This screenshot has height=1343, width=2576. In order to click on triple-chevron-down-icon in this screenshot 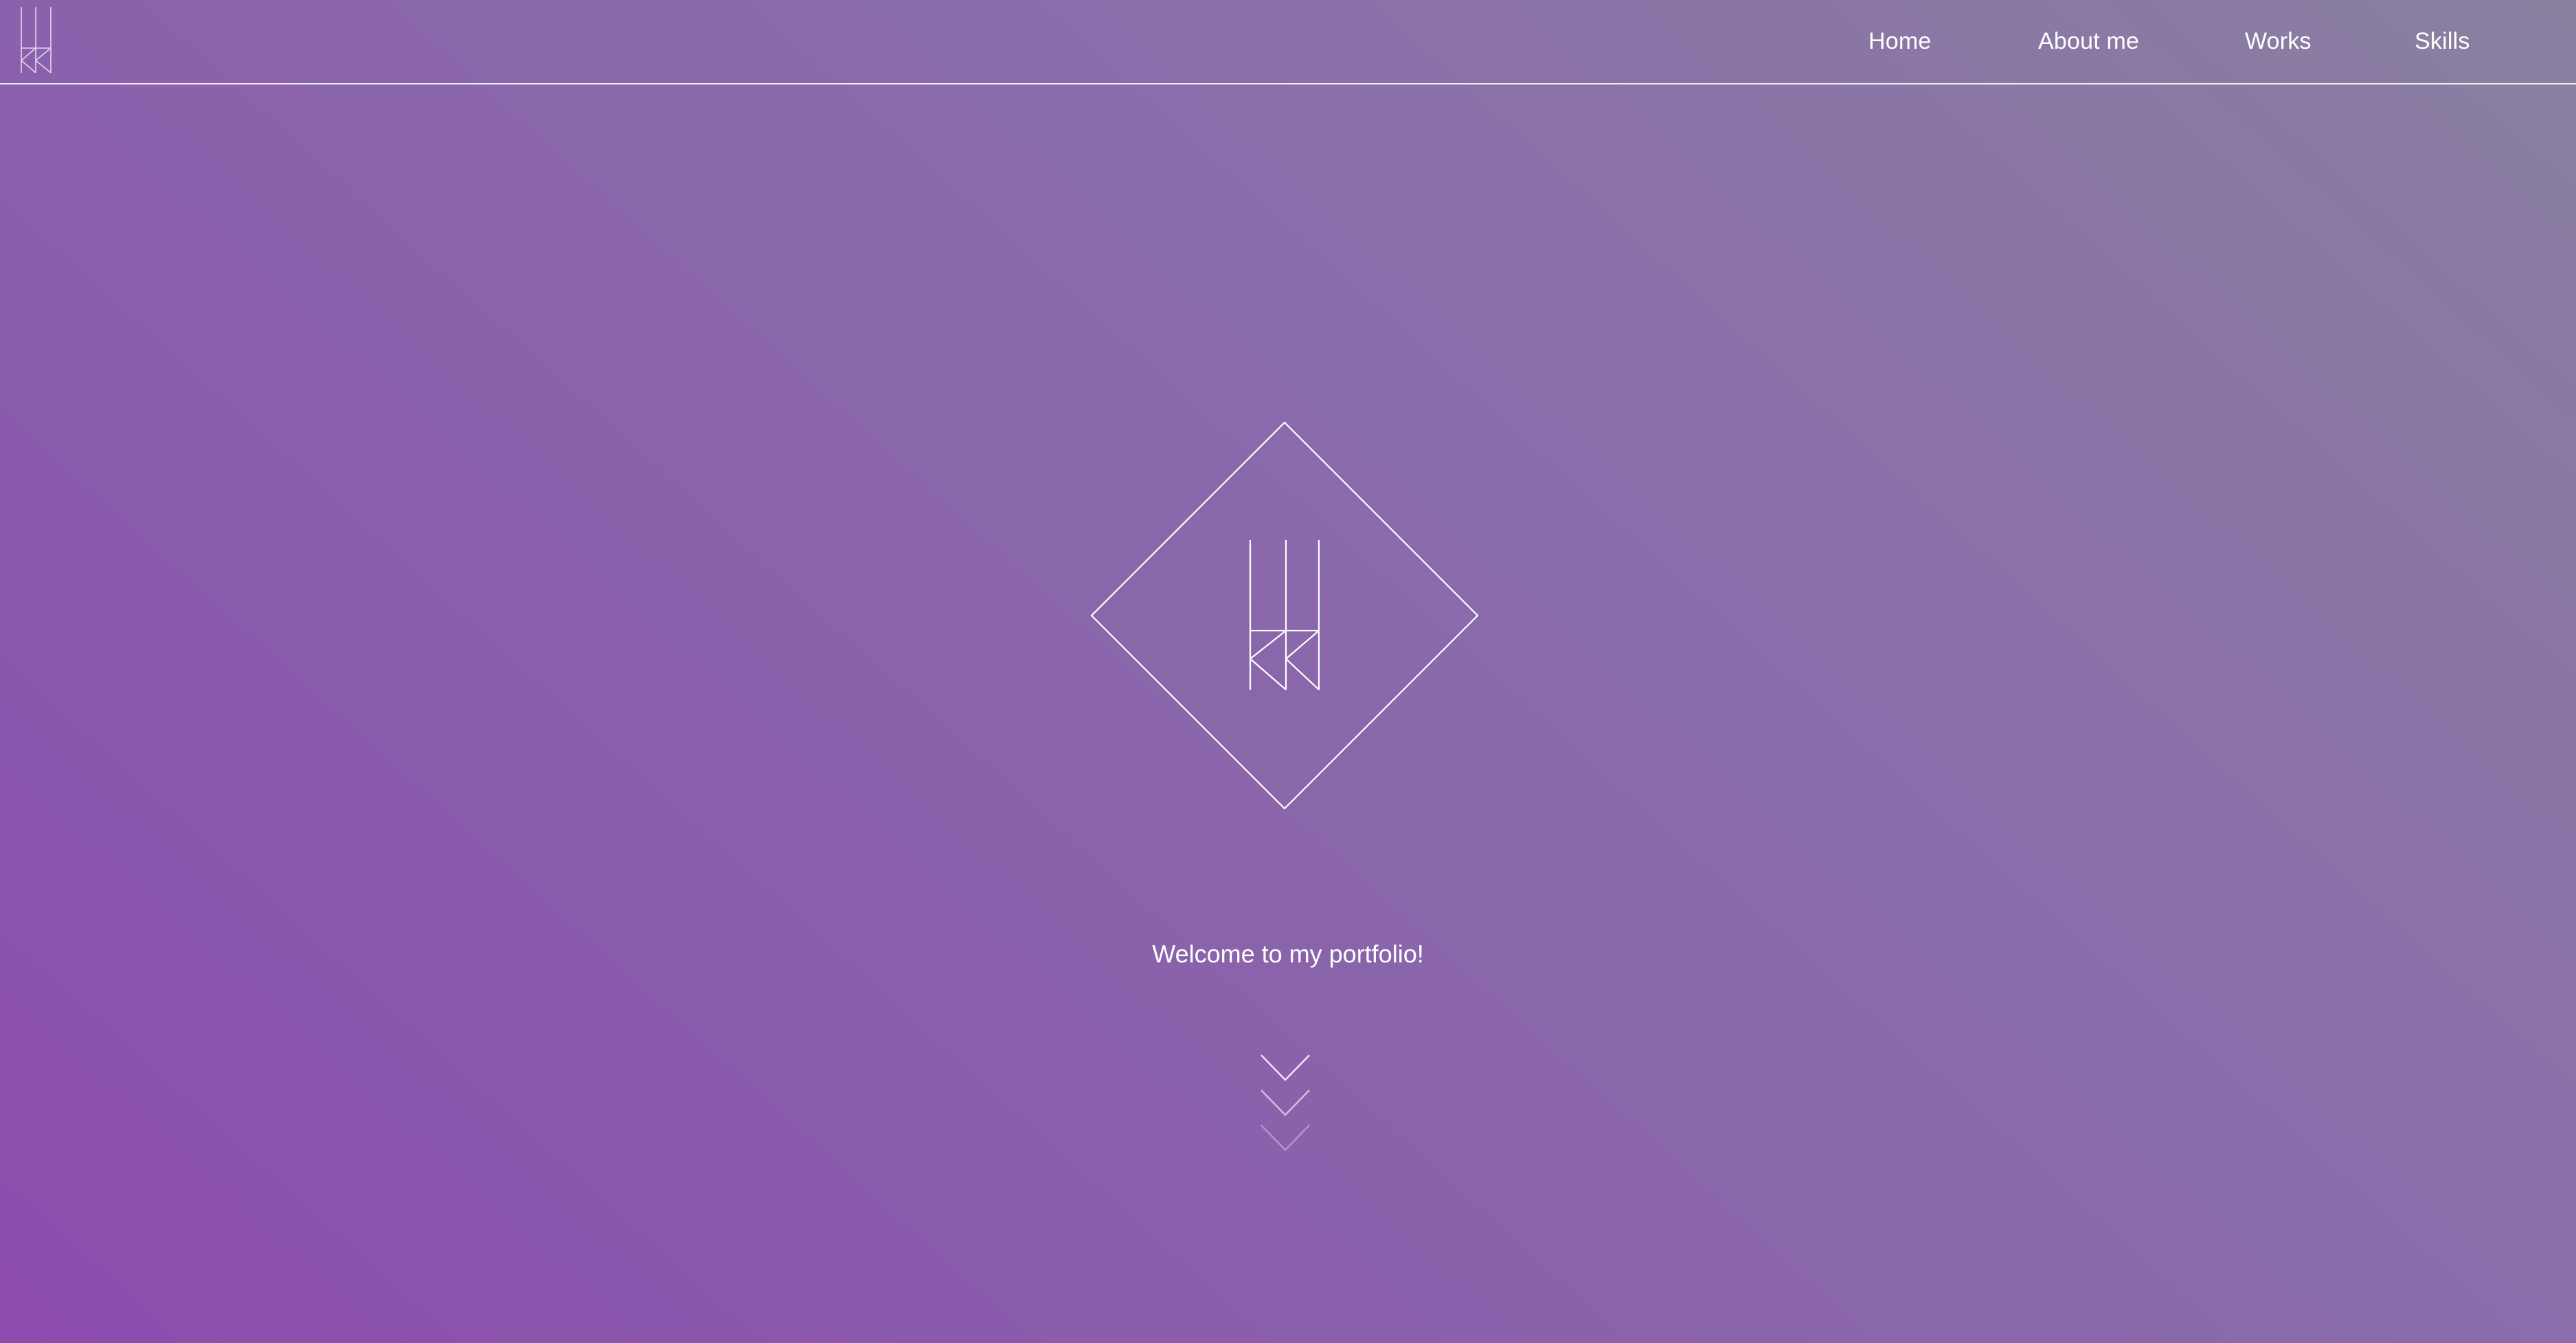, I will do `click(1285, 1103)`.